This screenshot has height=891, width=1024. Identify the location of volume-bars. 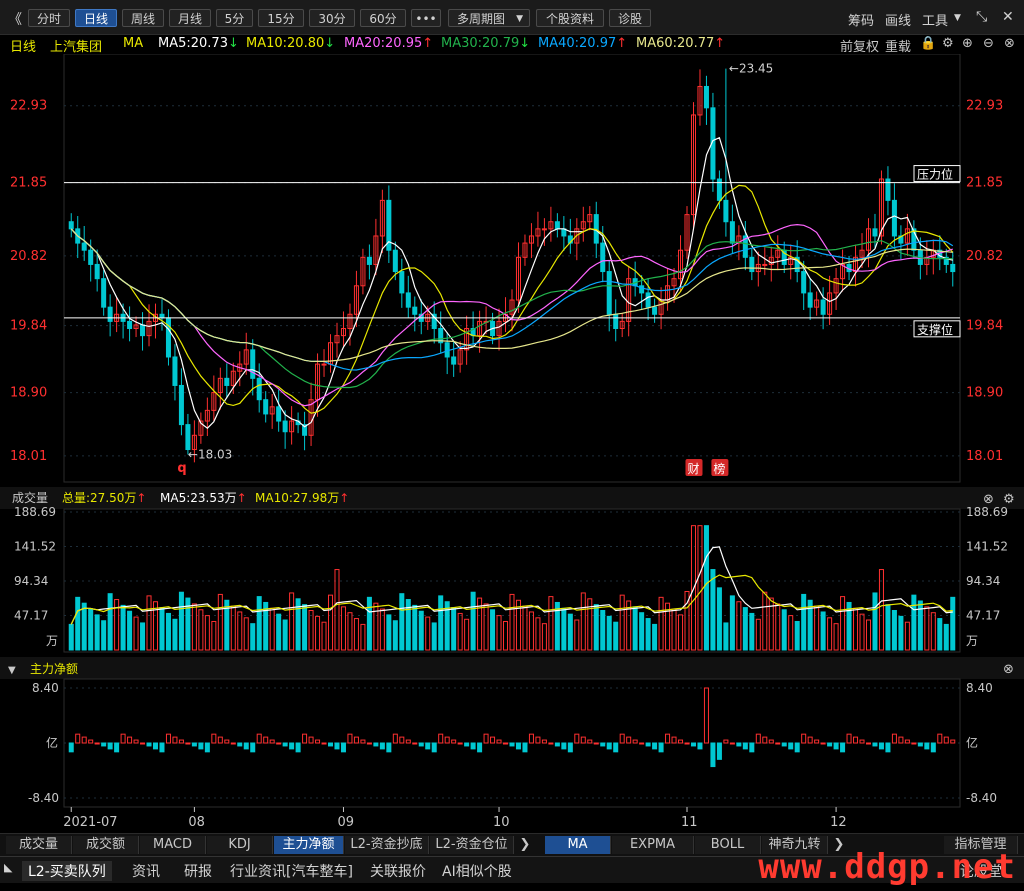
(512, 588).